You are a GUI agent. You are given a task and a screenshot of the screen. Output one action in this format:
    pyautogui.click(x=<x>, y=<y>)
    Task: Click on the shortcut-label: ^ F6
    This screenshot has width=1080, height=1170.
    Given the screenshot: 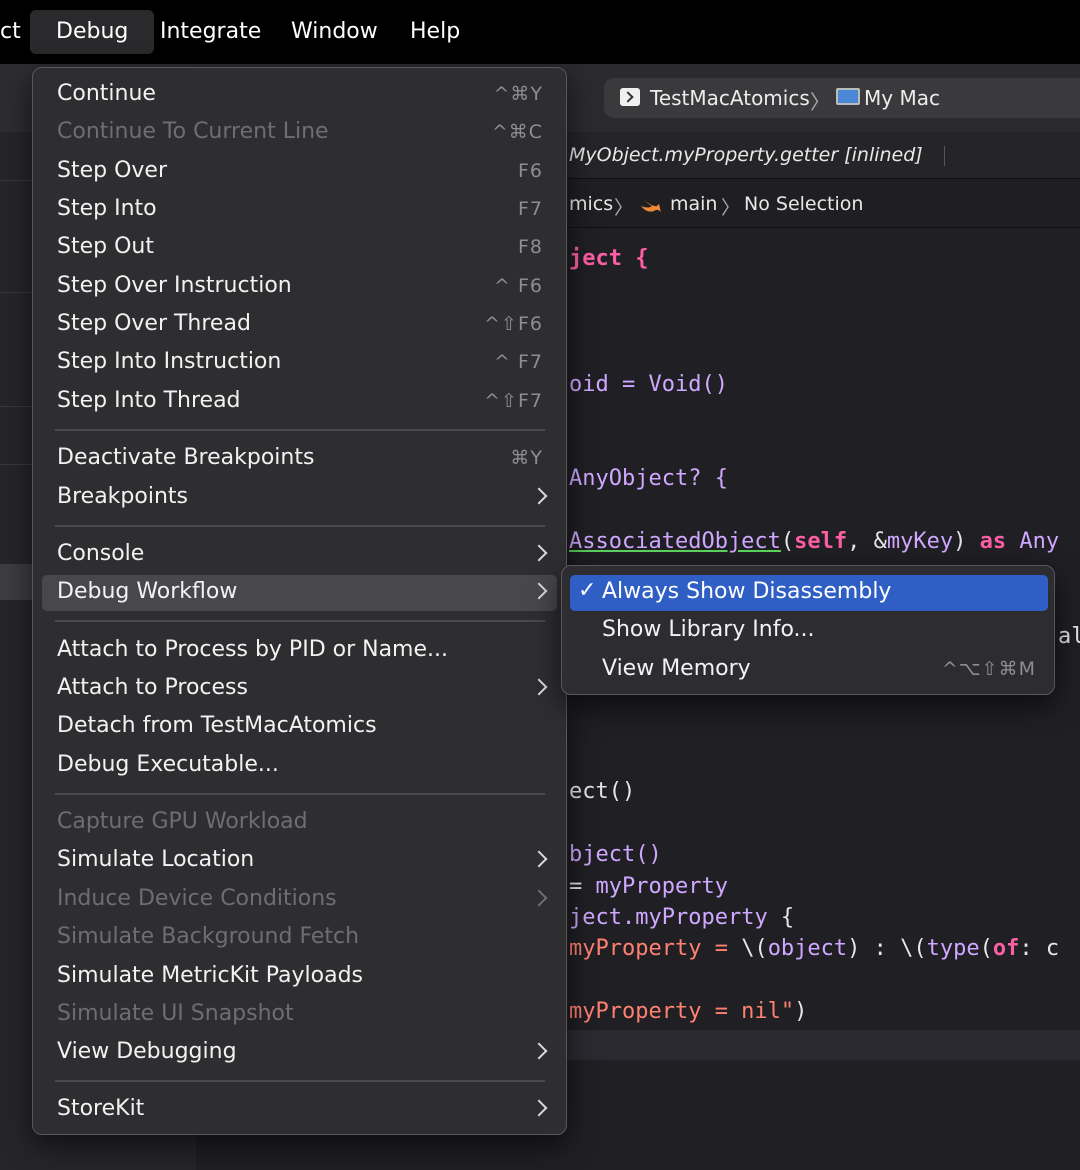 What is the action you would take?
    pyautogui.click(x=518, y=286)
    